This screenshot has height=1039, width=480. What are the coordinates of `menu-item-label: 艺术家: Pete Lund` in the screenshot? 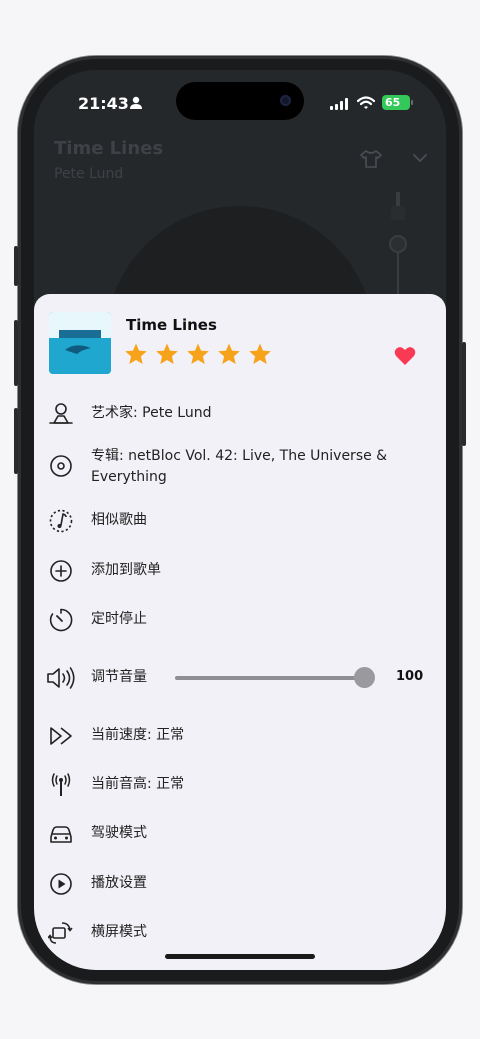 It's located at (151, 413).